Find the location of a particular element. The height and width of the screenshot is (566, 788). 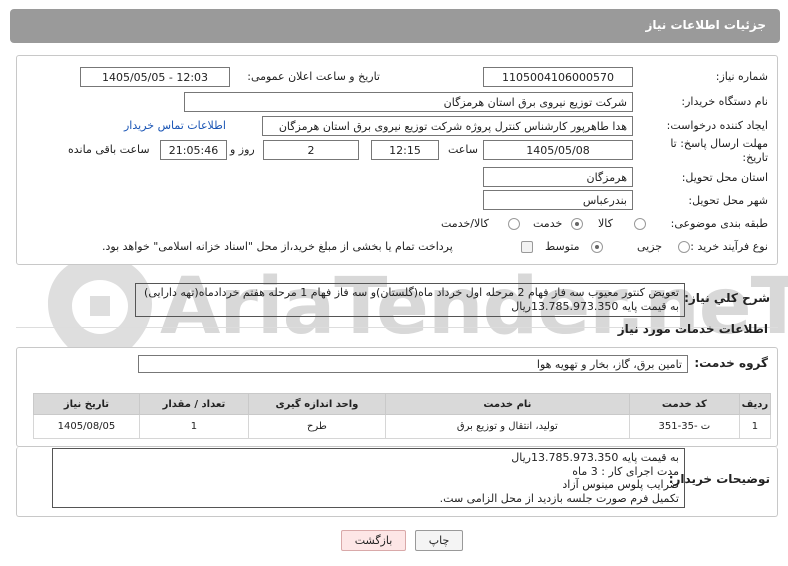

creator-label: ایجاد کننده درخواست: is located at coordinates (717, 125).